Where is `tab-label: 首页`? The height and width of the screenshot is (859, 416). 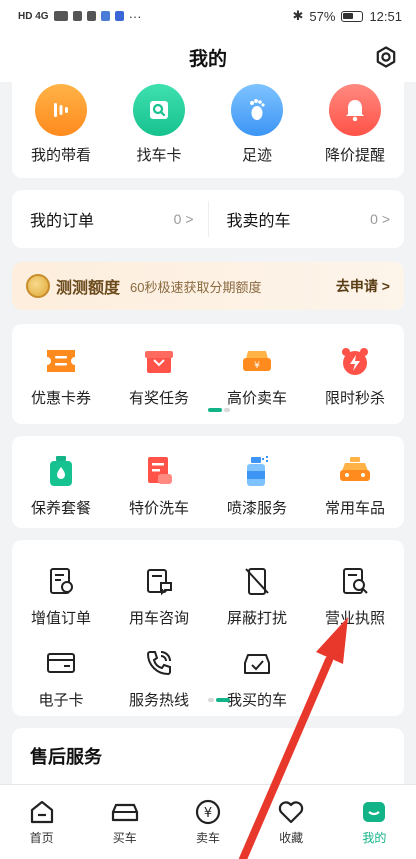
tab-label: 首页 is located at coordinates (41, 838).